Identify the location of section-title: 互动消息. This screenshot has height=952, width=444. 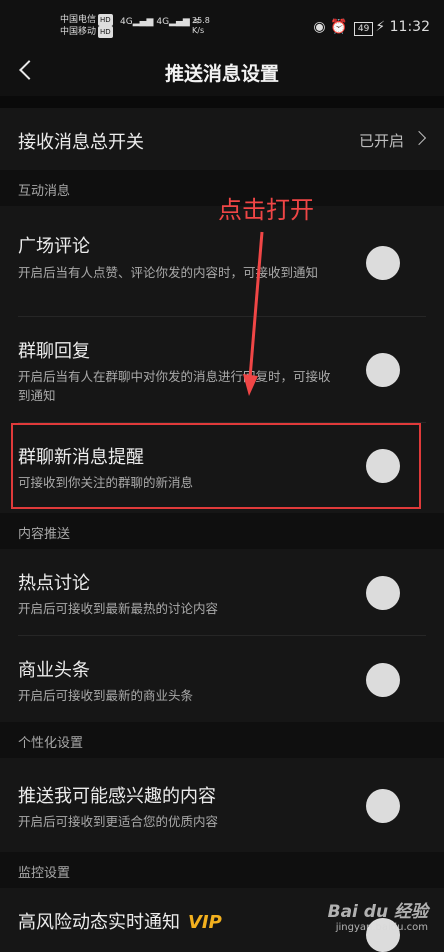
(44, 191).